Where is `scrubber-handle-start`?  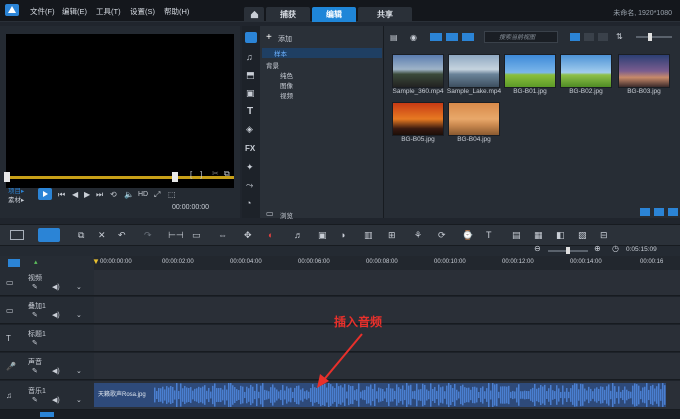
scrubber-handle-start is located at coordinates (7, 177).